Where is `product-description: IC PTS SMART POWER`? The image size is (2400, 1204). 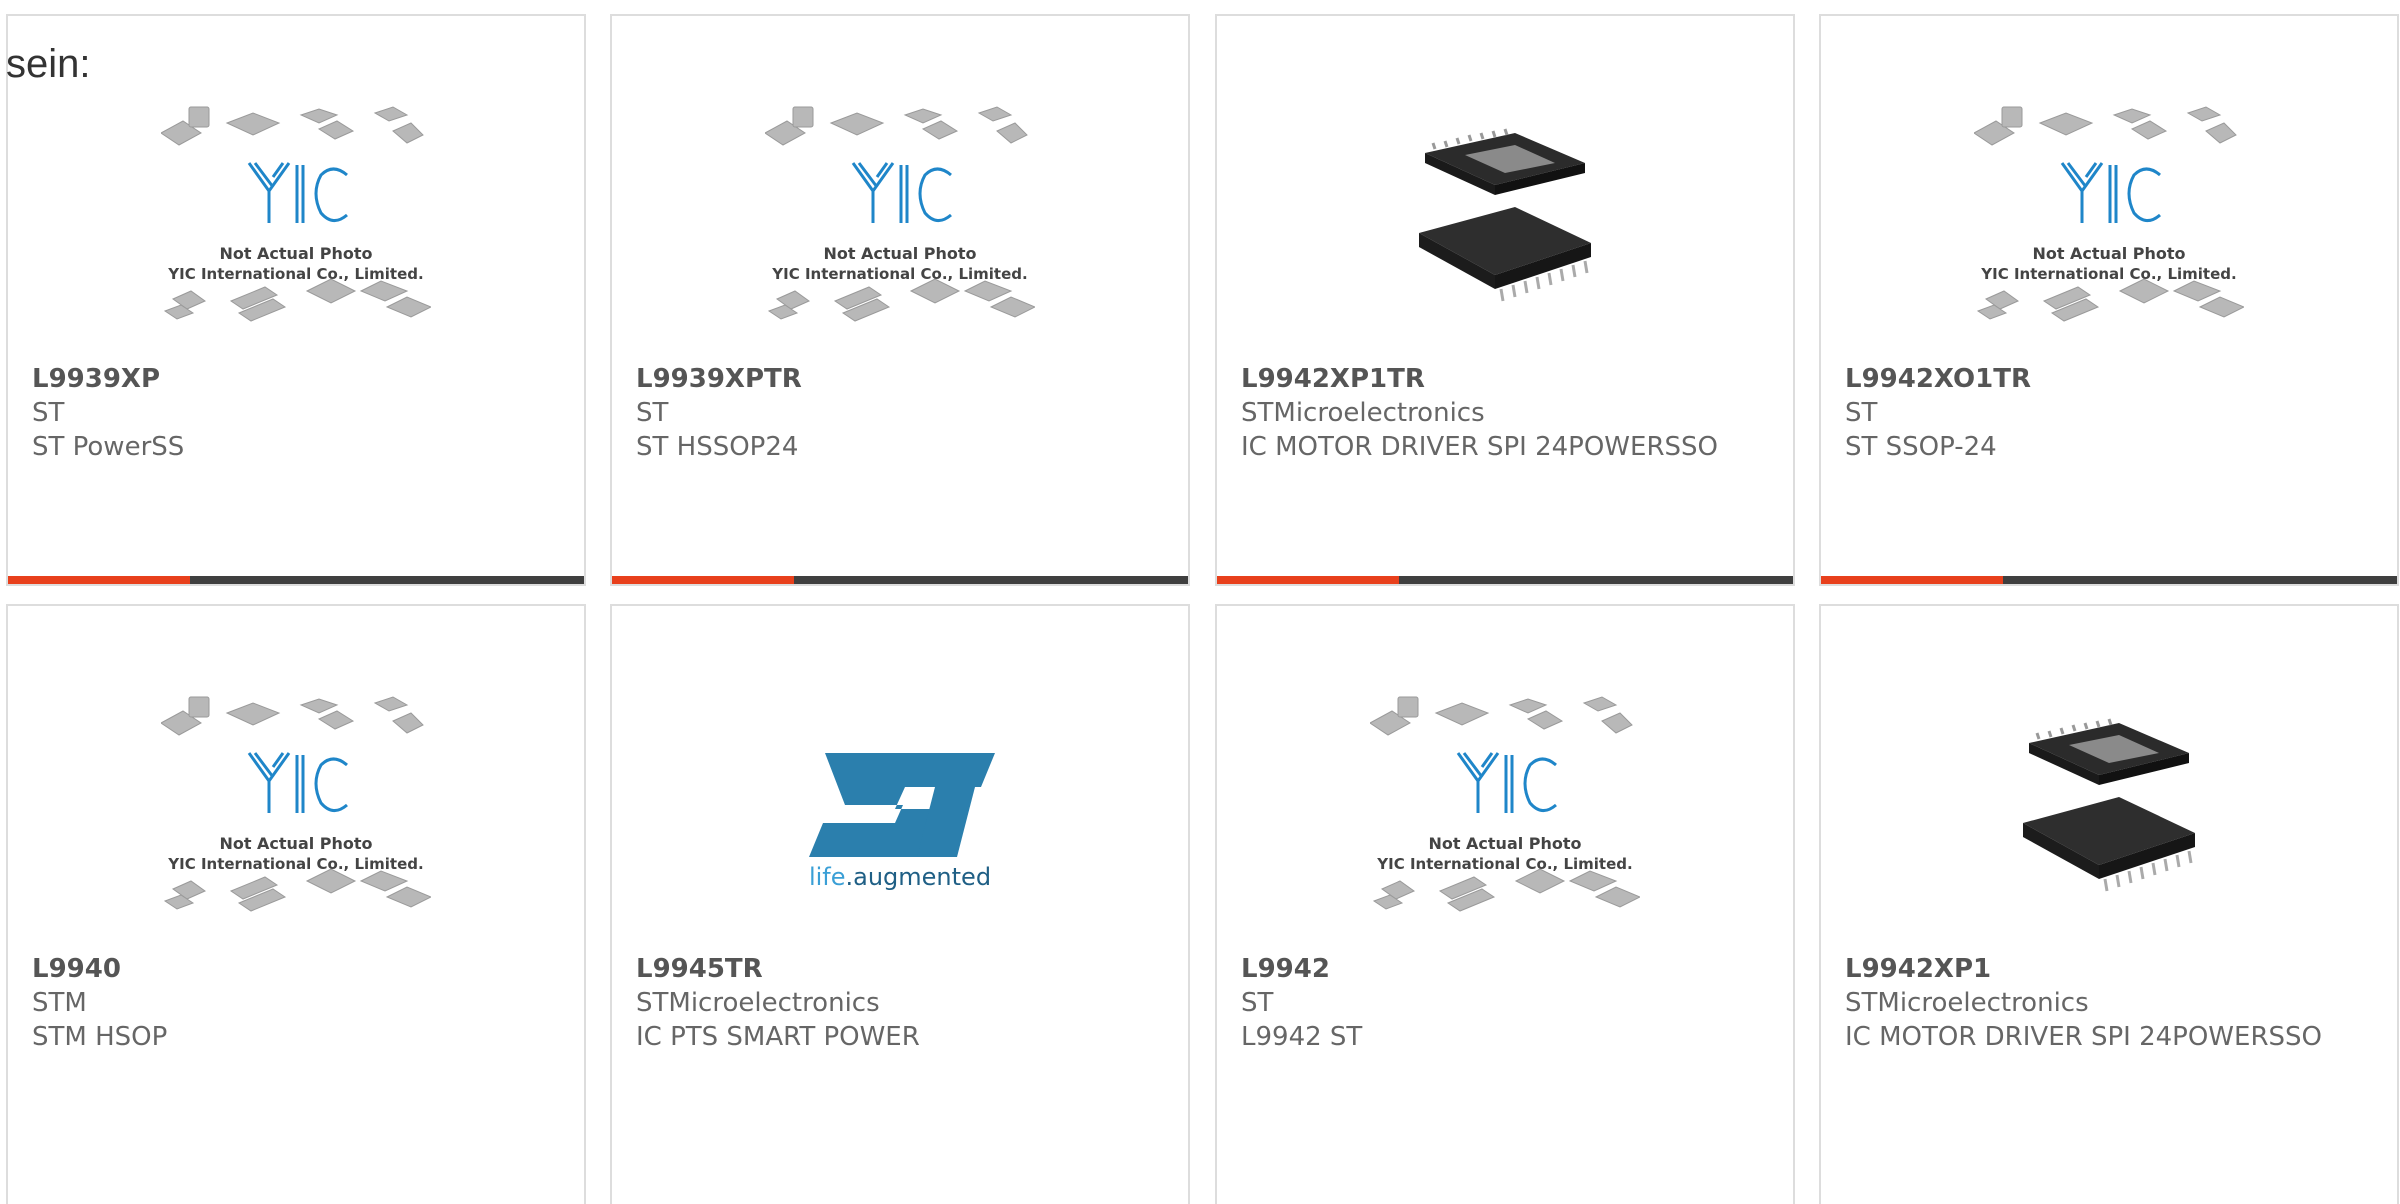 product-description: IC PTS SMART POWER is located at coordinates (778, 1037).